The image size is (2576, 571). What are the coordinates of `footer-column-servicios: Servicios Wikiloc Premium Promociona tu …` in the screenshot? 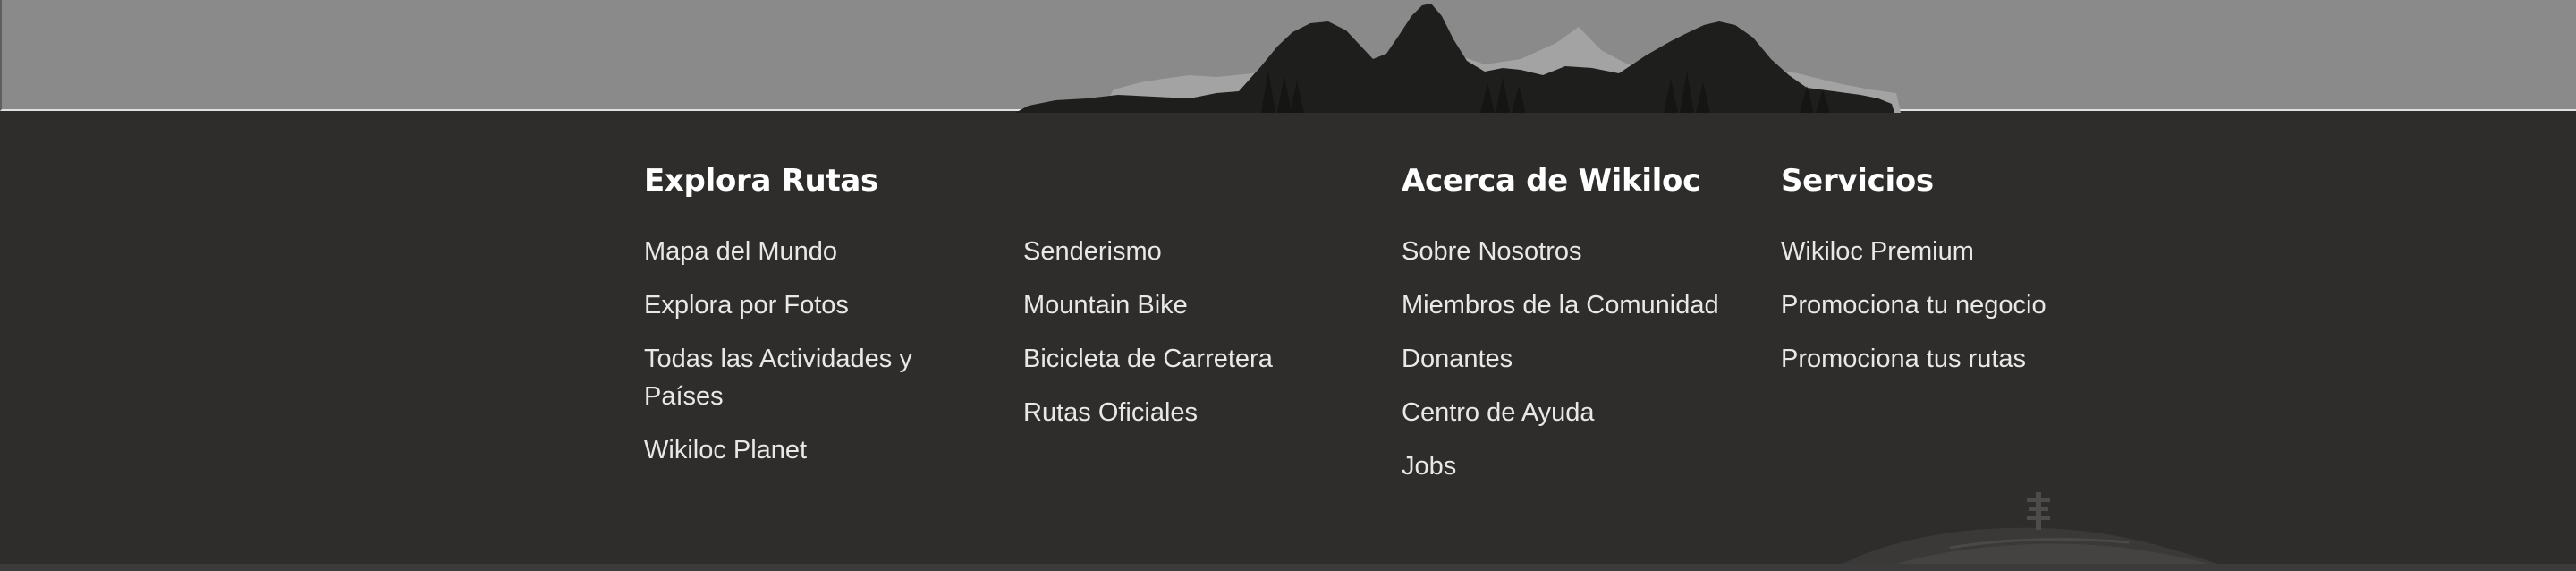 It's located at (1960, 267).